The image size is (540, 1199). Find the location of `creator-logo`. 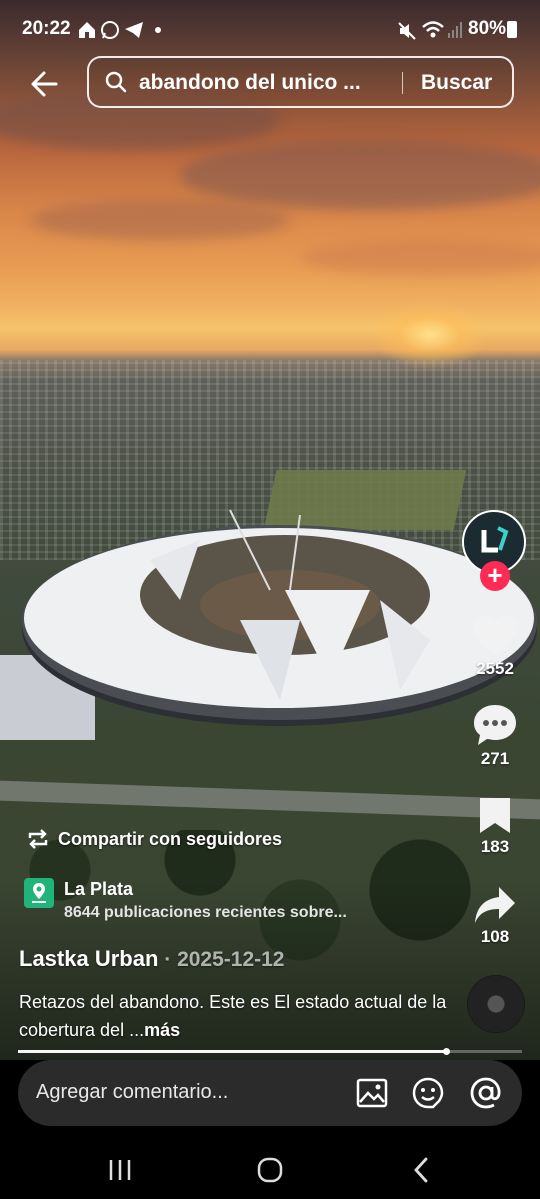

creator-logo is located at coordinates (495, 539).